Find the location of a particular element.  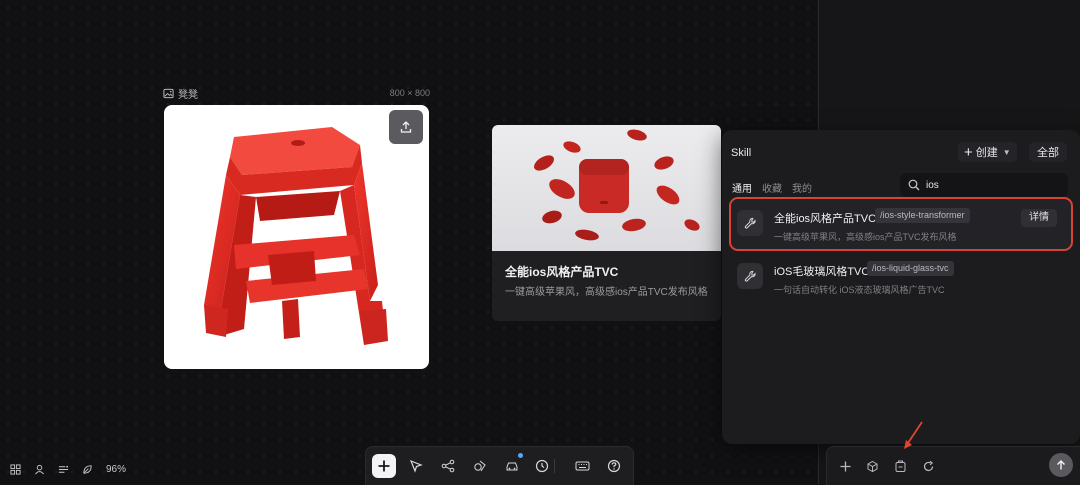

skill-item-slug: /ios-style-transformer is located at coordinates (922, 215).